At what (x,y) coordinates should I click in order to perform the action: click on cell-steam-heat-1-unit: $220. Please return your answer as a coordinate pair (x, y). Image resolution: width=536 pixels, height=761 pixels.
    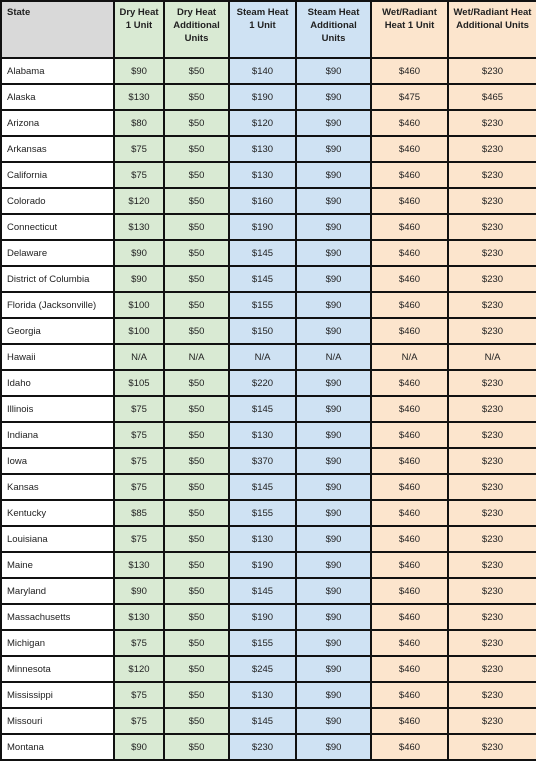
    Looking at the image, I should click on (262, 383).